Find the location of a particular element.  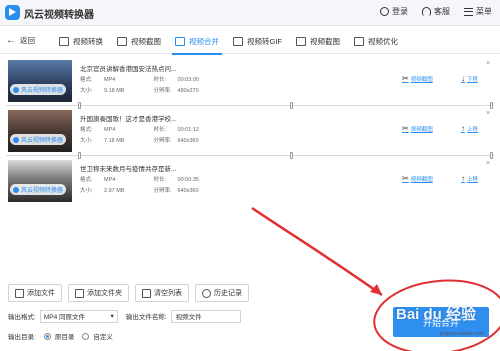

service-button: 客服 is located at coordinates (436, 11).